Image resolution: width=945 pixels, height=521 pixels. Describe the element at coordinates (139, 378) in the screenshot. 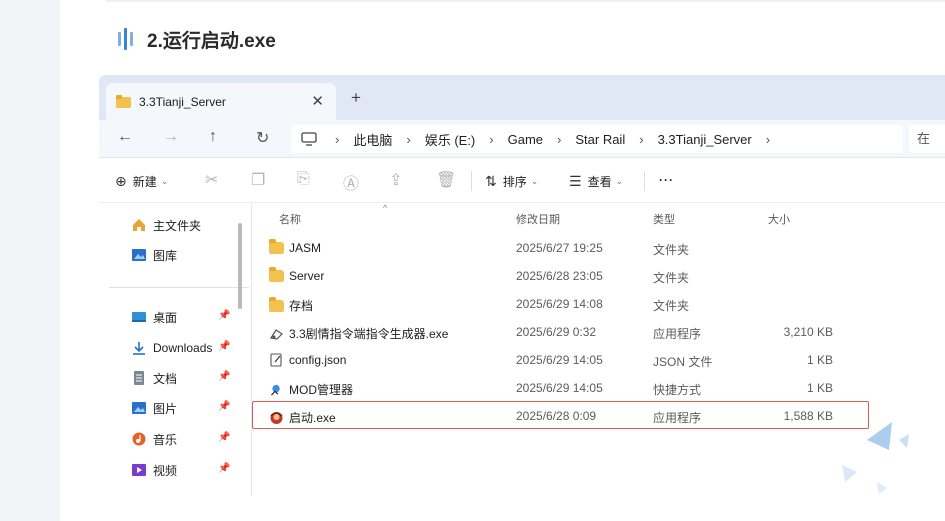

I see `document-icon` at that location.